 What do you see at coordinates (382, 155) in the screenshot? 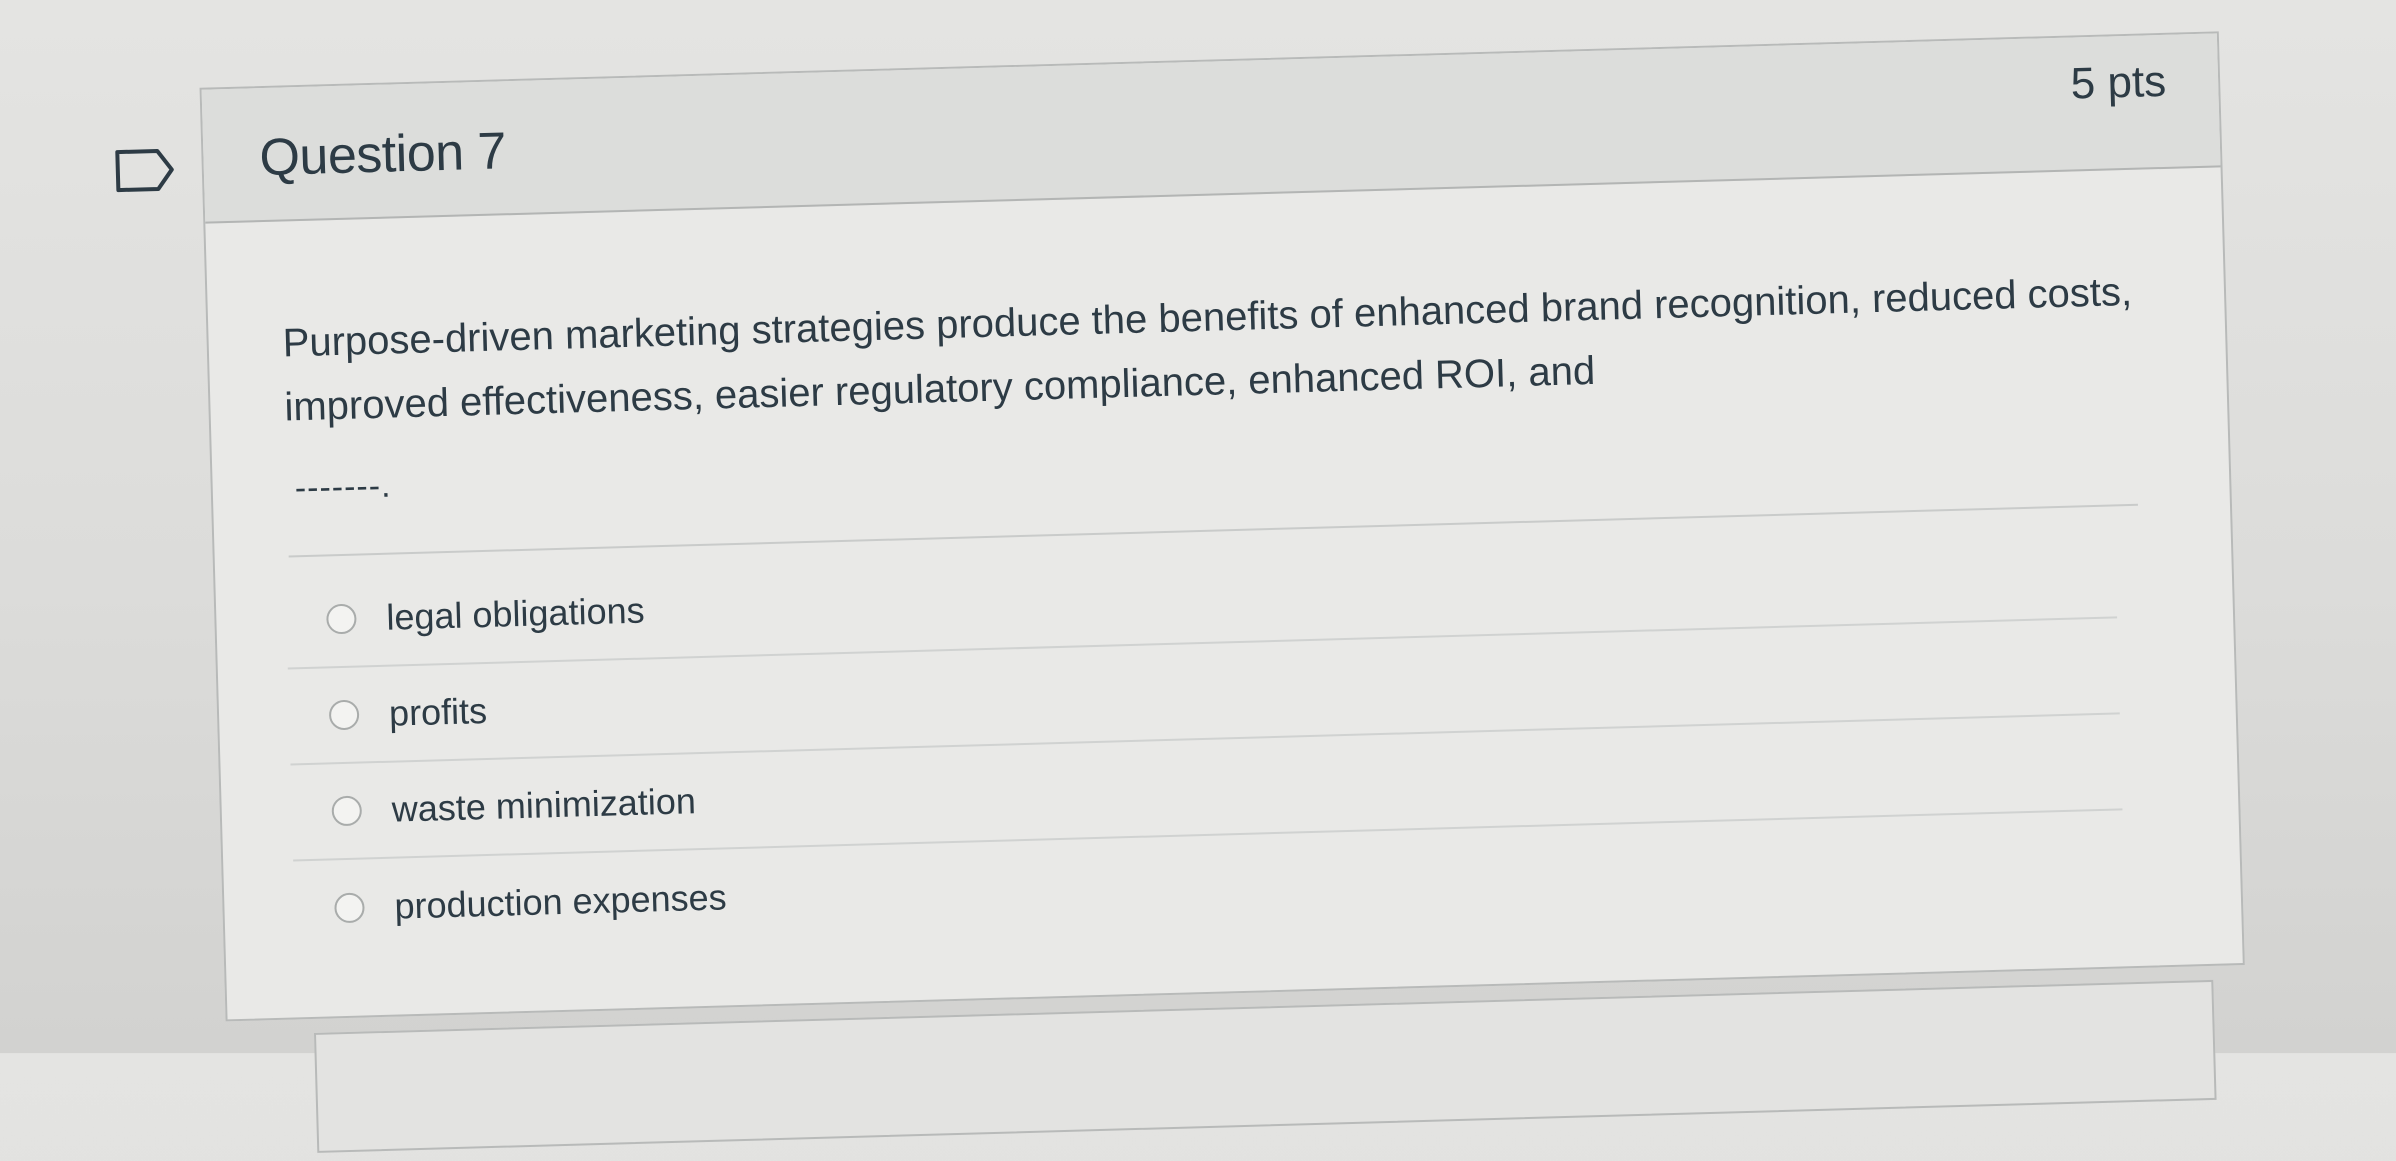
I see `question-title: Question 7` at bounding box center [382, 155].